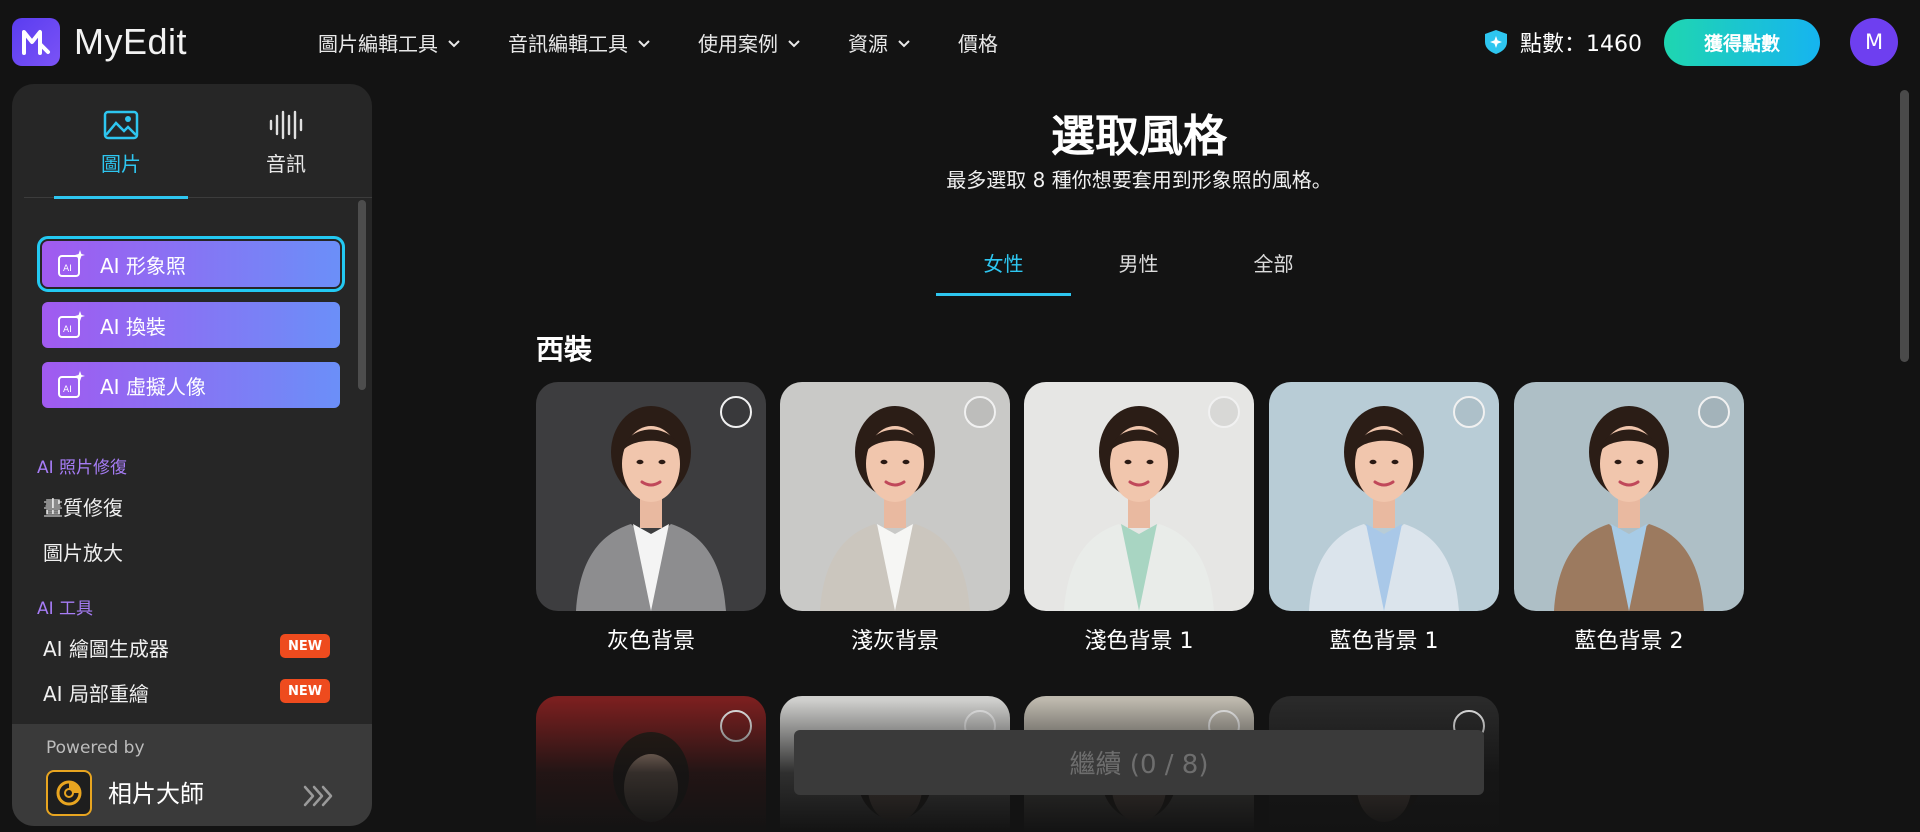  I want to click on powered-by-panel: Powered by 相片大師, so click(192, 775).